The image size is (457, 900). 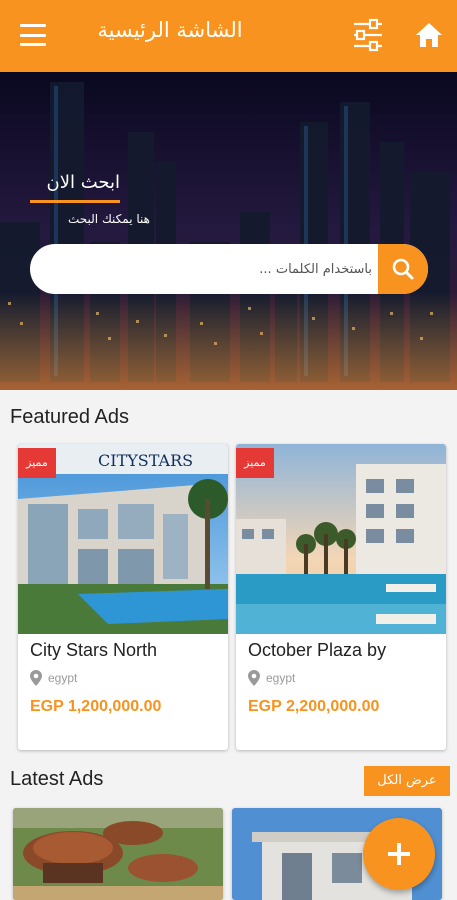 I want to click on featured-section-title: Featured Ads, so click(x=69, y=417).